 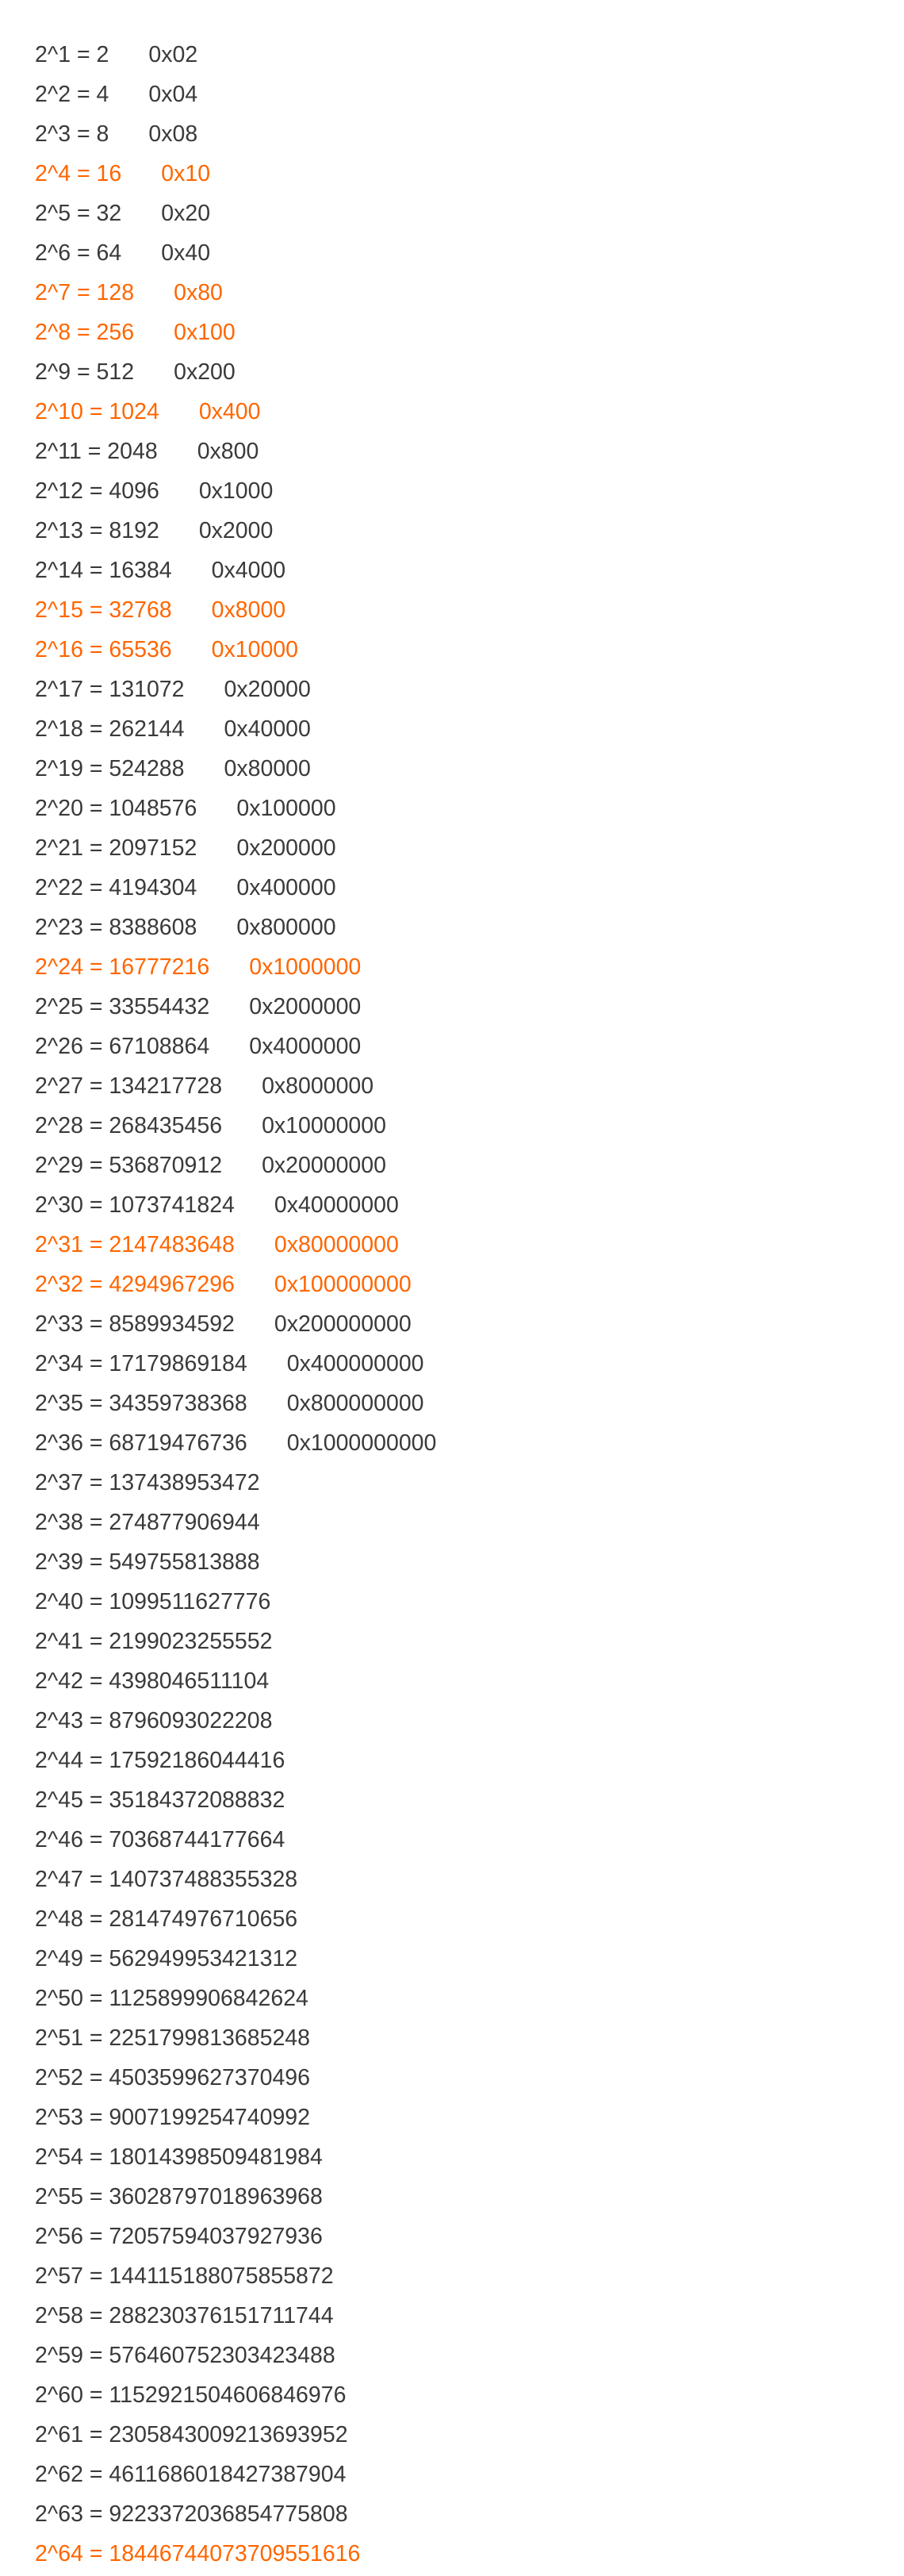 I want to click on hex-value: 0x02, so click(x=173, y=54).